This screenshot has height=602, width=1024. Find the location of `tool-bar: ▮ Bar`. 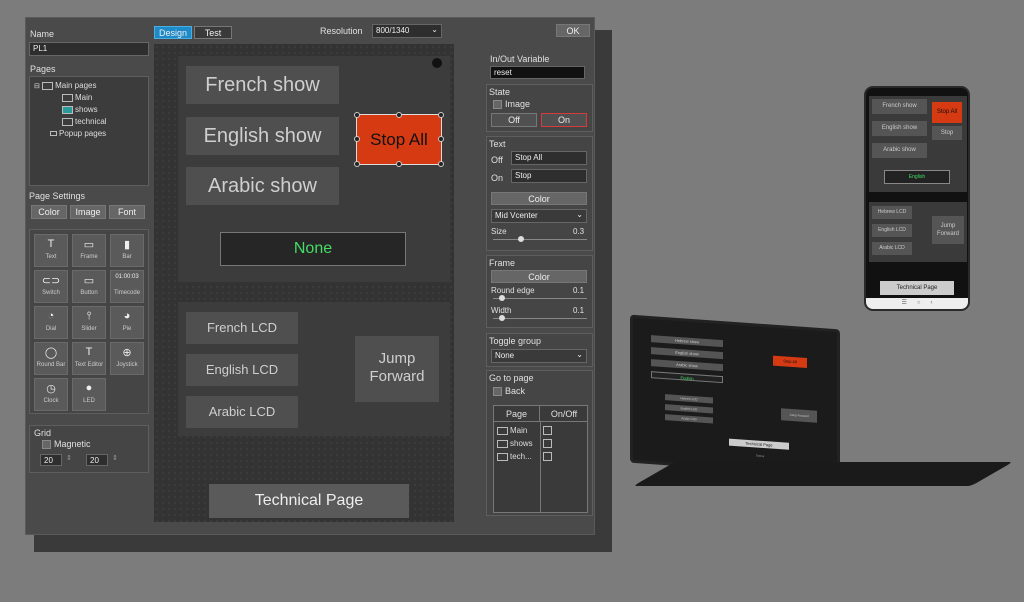

tool-bar: ▮ Bar is located at coordinates (127, 250).